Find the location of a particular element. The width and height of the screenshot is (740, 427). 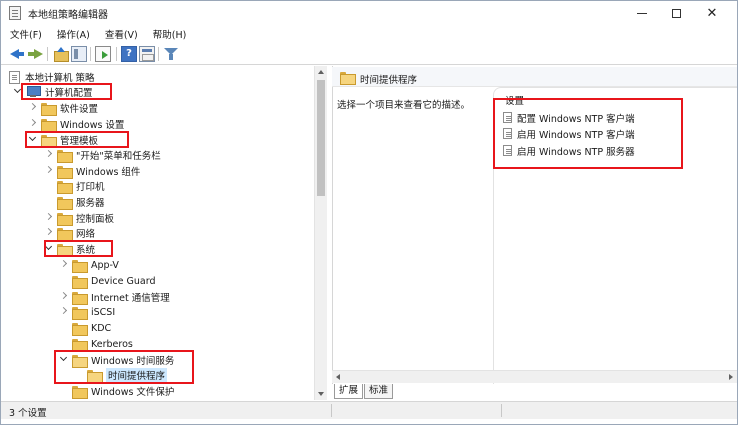

scrollbar-thumb is located at coordinates (321, 138).